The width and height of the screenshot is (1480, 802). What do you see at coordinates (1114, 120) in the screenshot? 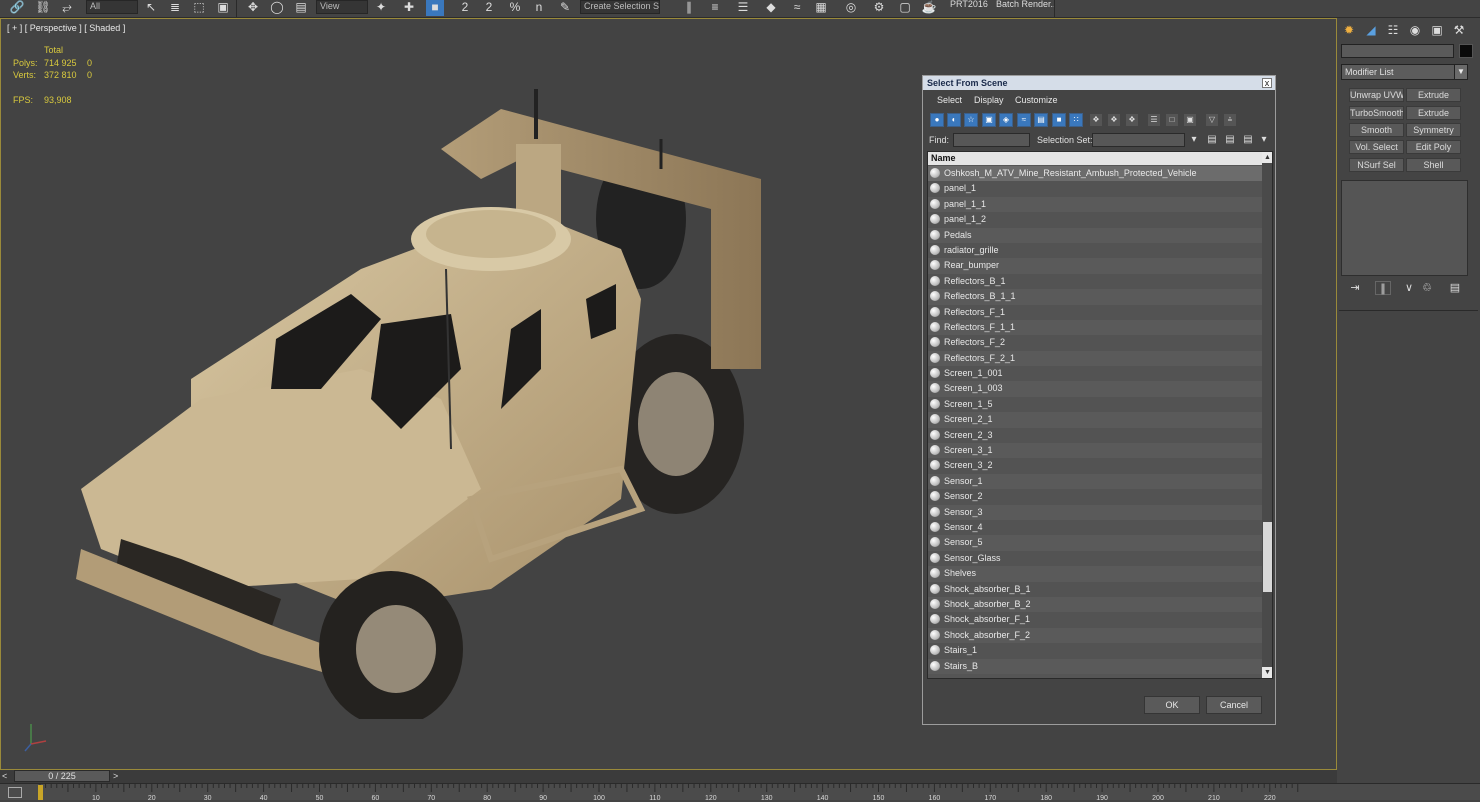
I see `select-none-icon: ❖` at bounding box center [1114, 120].